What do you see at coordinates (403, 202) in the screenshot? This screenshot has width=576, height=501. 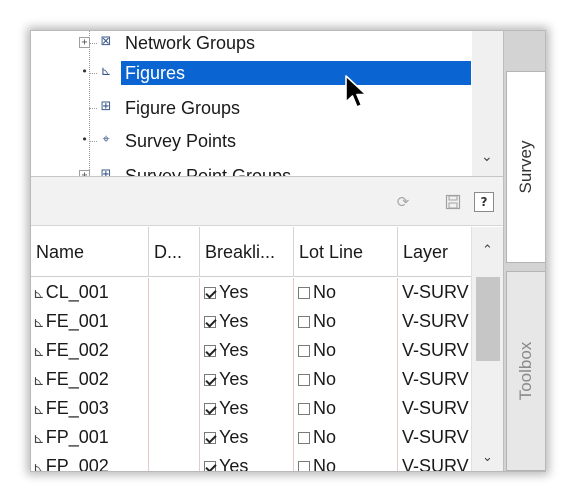 I see `refresh-icon: ⟳` at bounding box center [403, 202].